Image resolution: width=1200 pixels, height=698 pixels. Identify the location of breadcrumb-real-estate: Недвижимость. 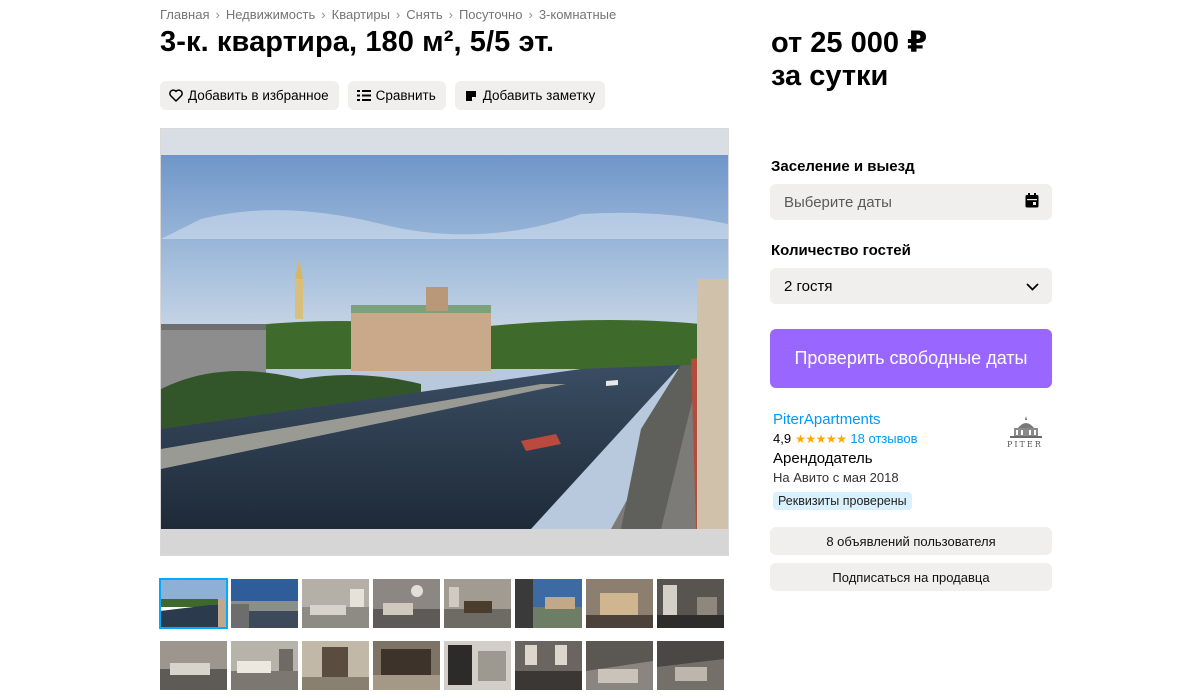
(270, 14).